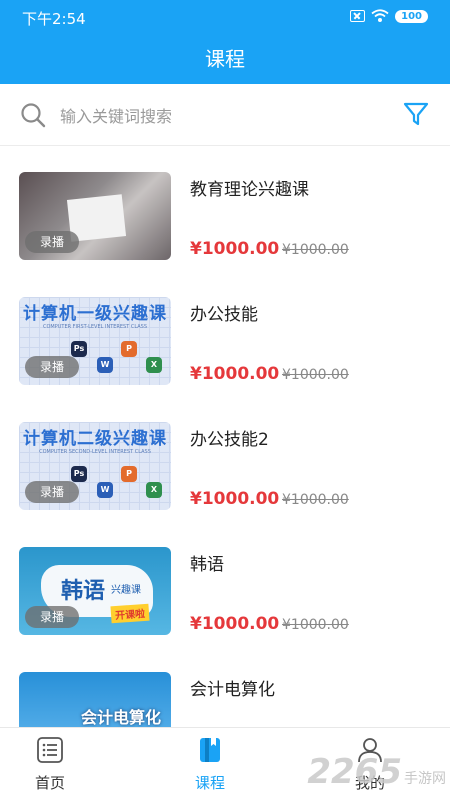 The image size is (450, 801). Describe the element at coordinates (54, 19) in the screenshot. I see `status-time: 下午2:54` at that location.